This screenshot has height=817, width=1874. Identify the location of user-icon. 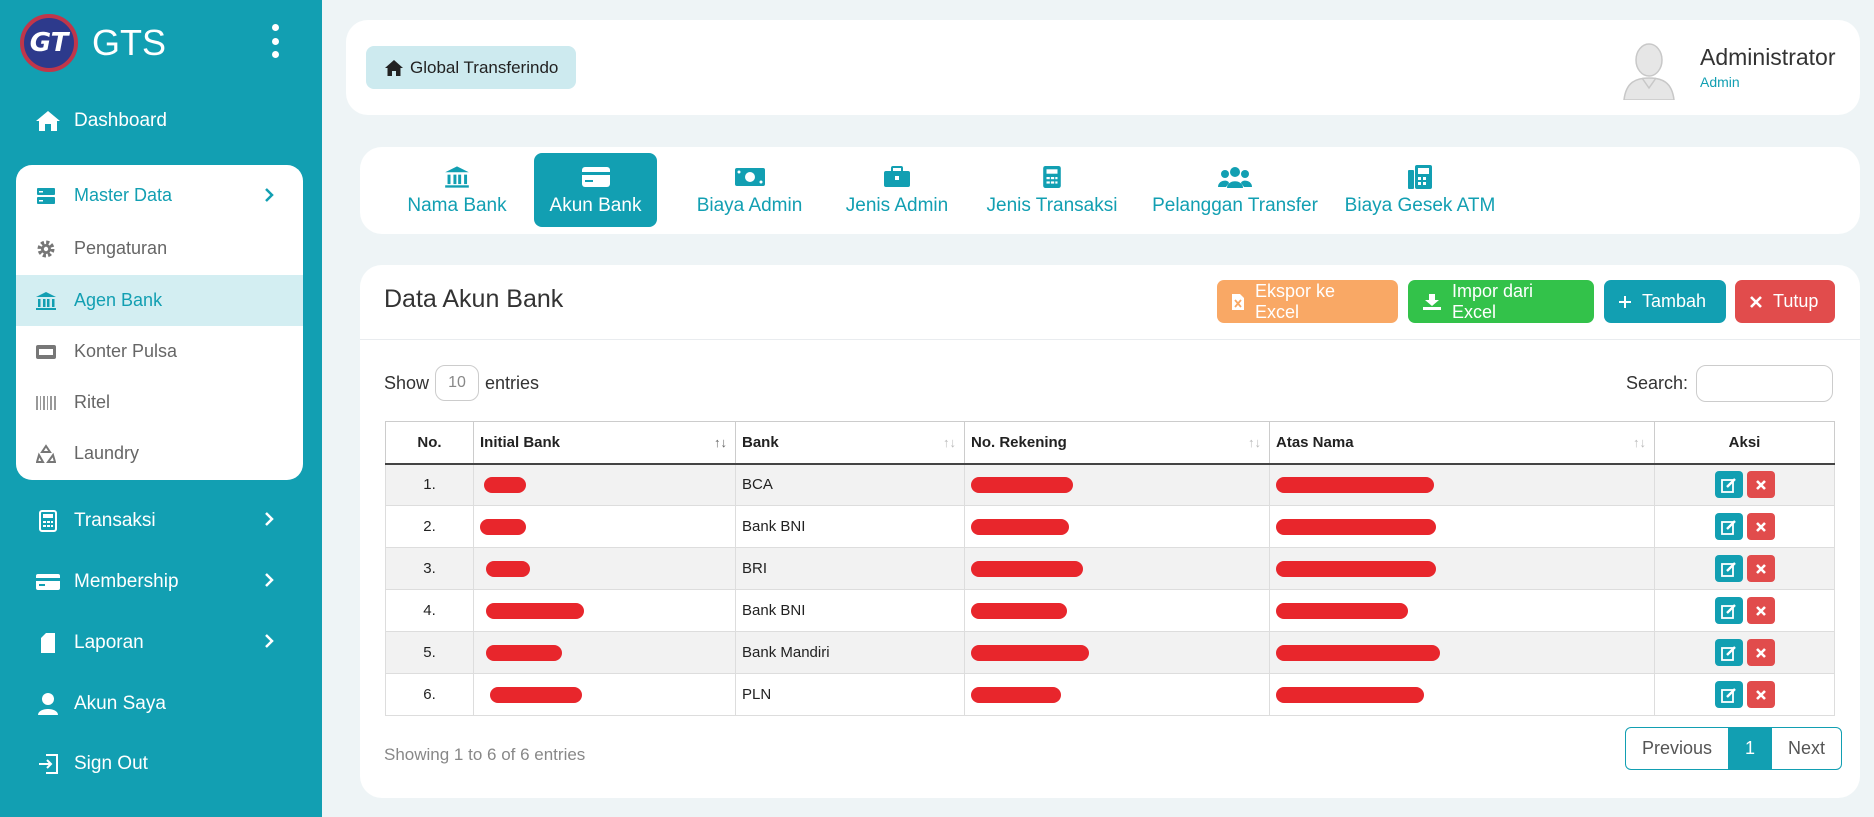
(48, 704).